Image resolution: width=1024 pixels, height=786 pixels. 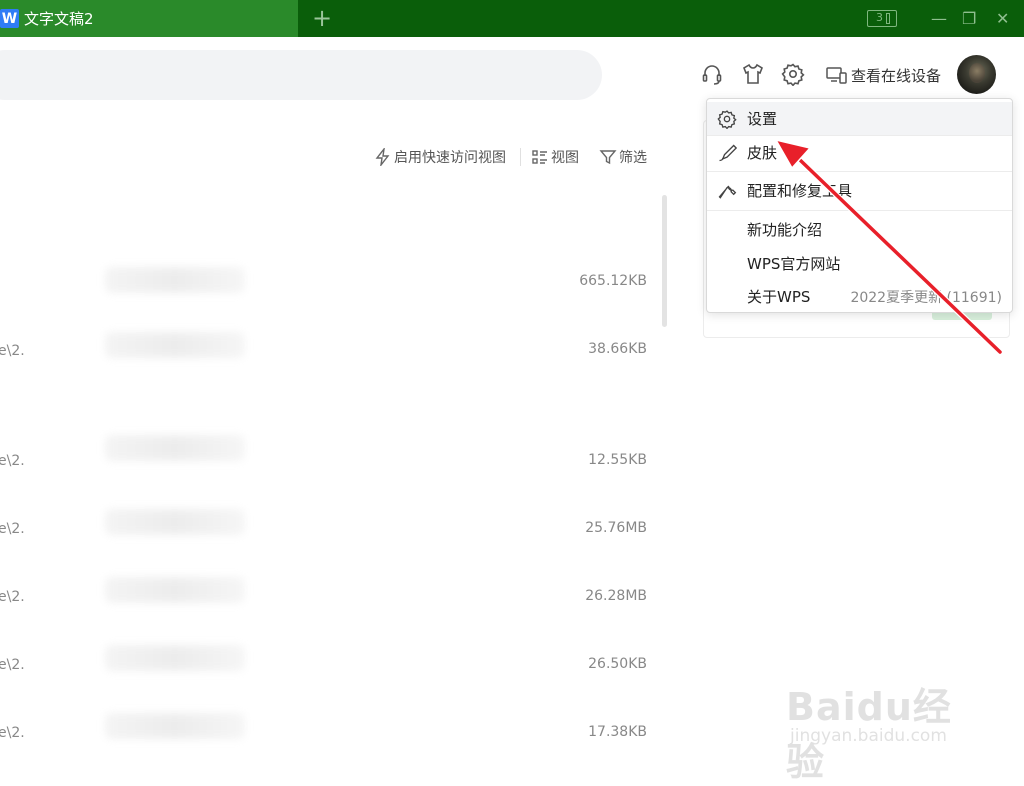 I want to click on file-row: 665.12KB, so click(x=330, y=282).